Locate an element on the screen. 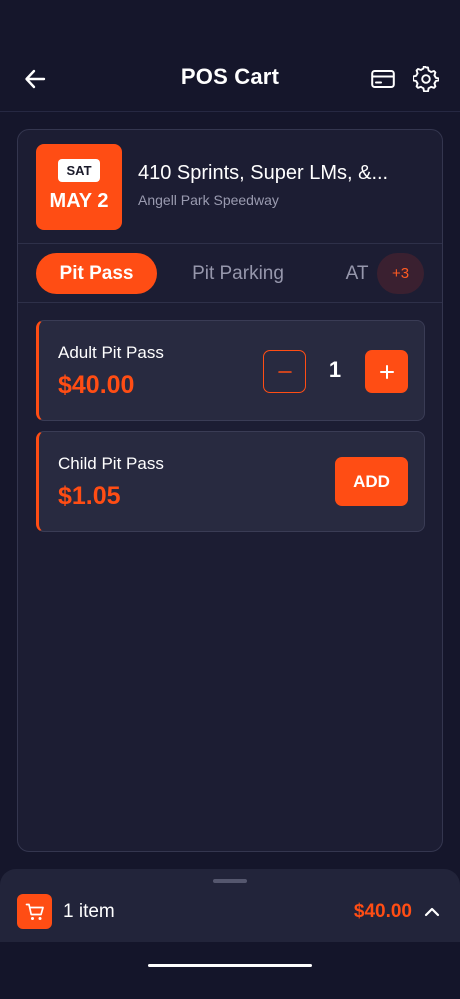 The height and width of the screenshot is (999, 460). event-date: MAY 2 is located at coordinates (79, 201).